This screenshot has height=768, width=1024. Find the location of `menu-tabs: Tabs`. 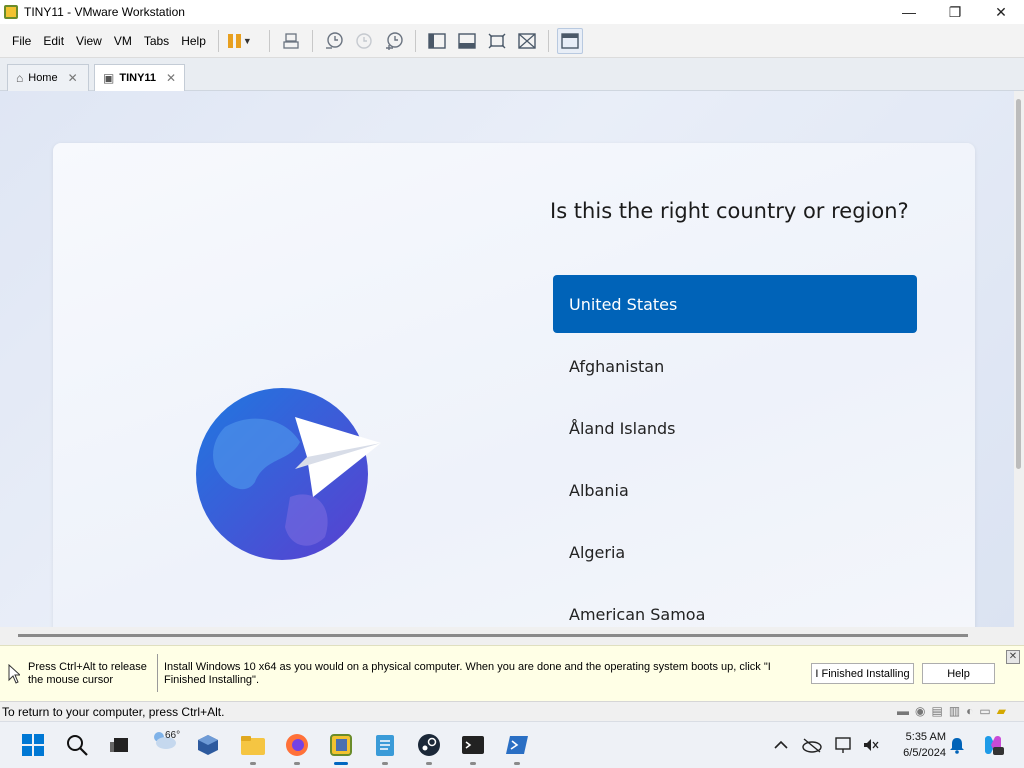

menu-tabs: Tabs is located at coordinates (156, 41).